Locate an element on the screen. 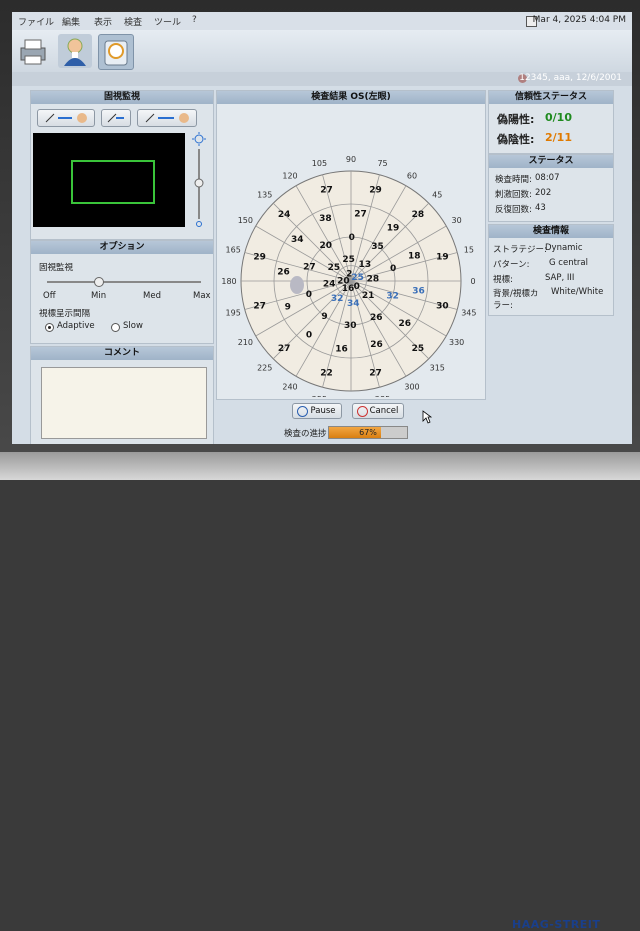 The image size is (640, 931). angle-label: 150 is located at coordinates (245, 220).